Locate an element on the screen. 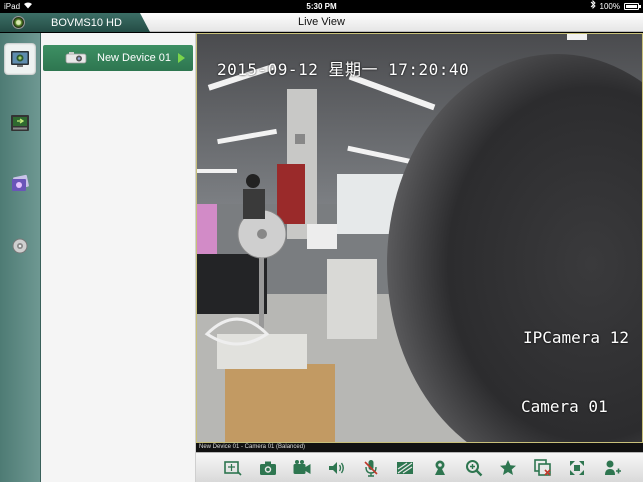 Image resolution: width=643 pixels, height=482 pixels. camera-device-icon is located at coordinates (76, 58).